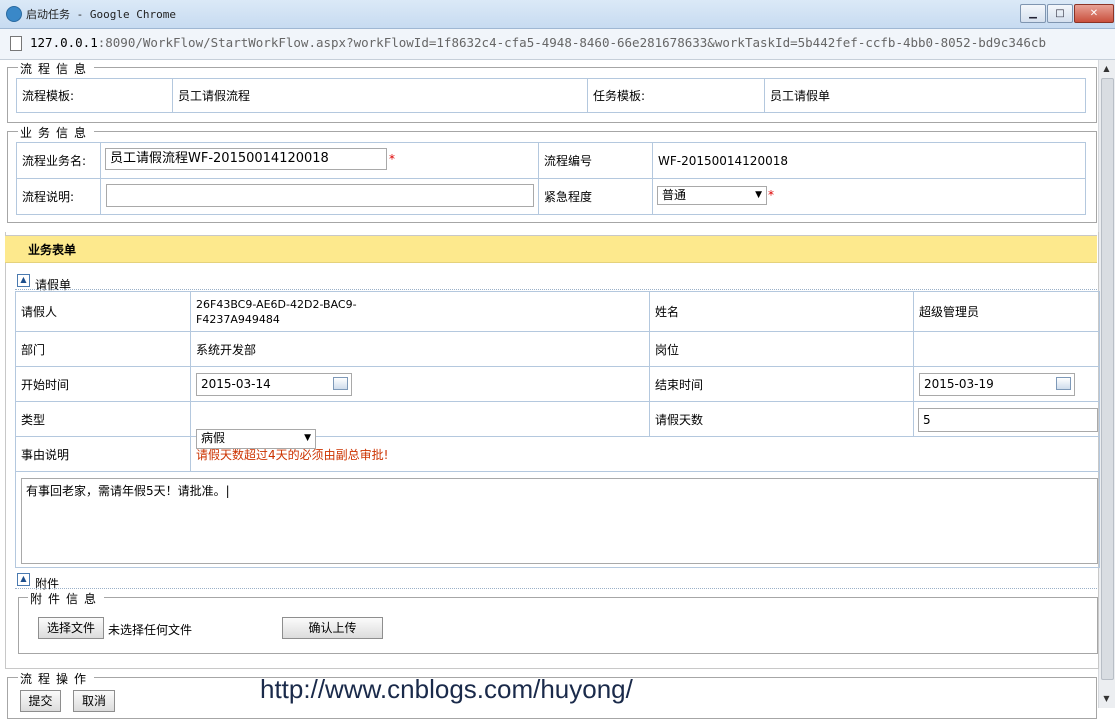 This screenshot has height=719, width=1115. What do you see at coordinates (103, 349) in the screenshot?
I see `dept-label: 部门` at bounding box center [103, 349].